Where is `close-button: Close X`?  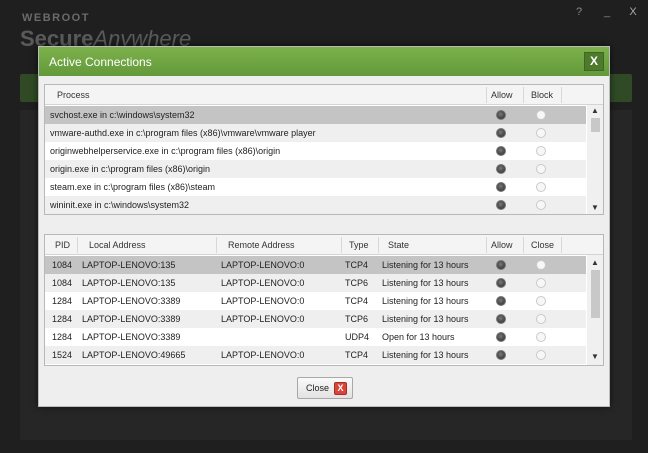
close-button: Close X is located at coordinates (325, 388).